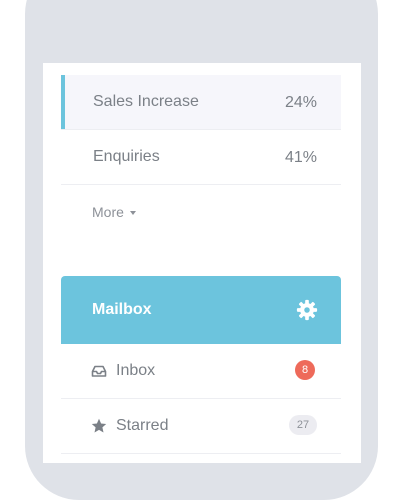  Describe the element at coordinates (201, 426) in the screenshot. I see `mailbox-item-starred: Starred 27` at that location.